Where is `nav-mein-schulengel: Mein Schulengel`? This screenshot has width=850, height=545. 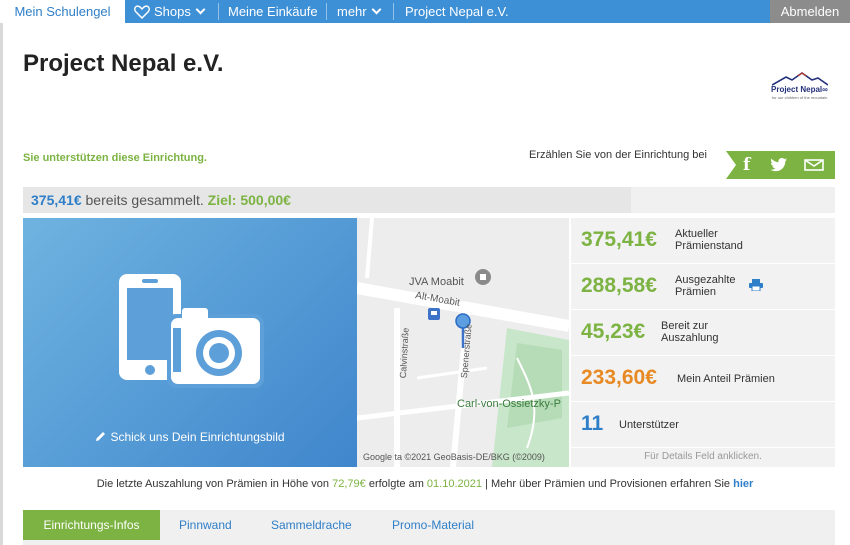 nav-mein-schulengel: Mein Schulengel is located at coordinates (62, 11).